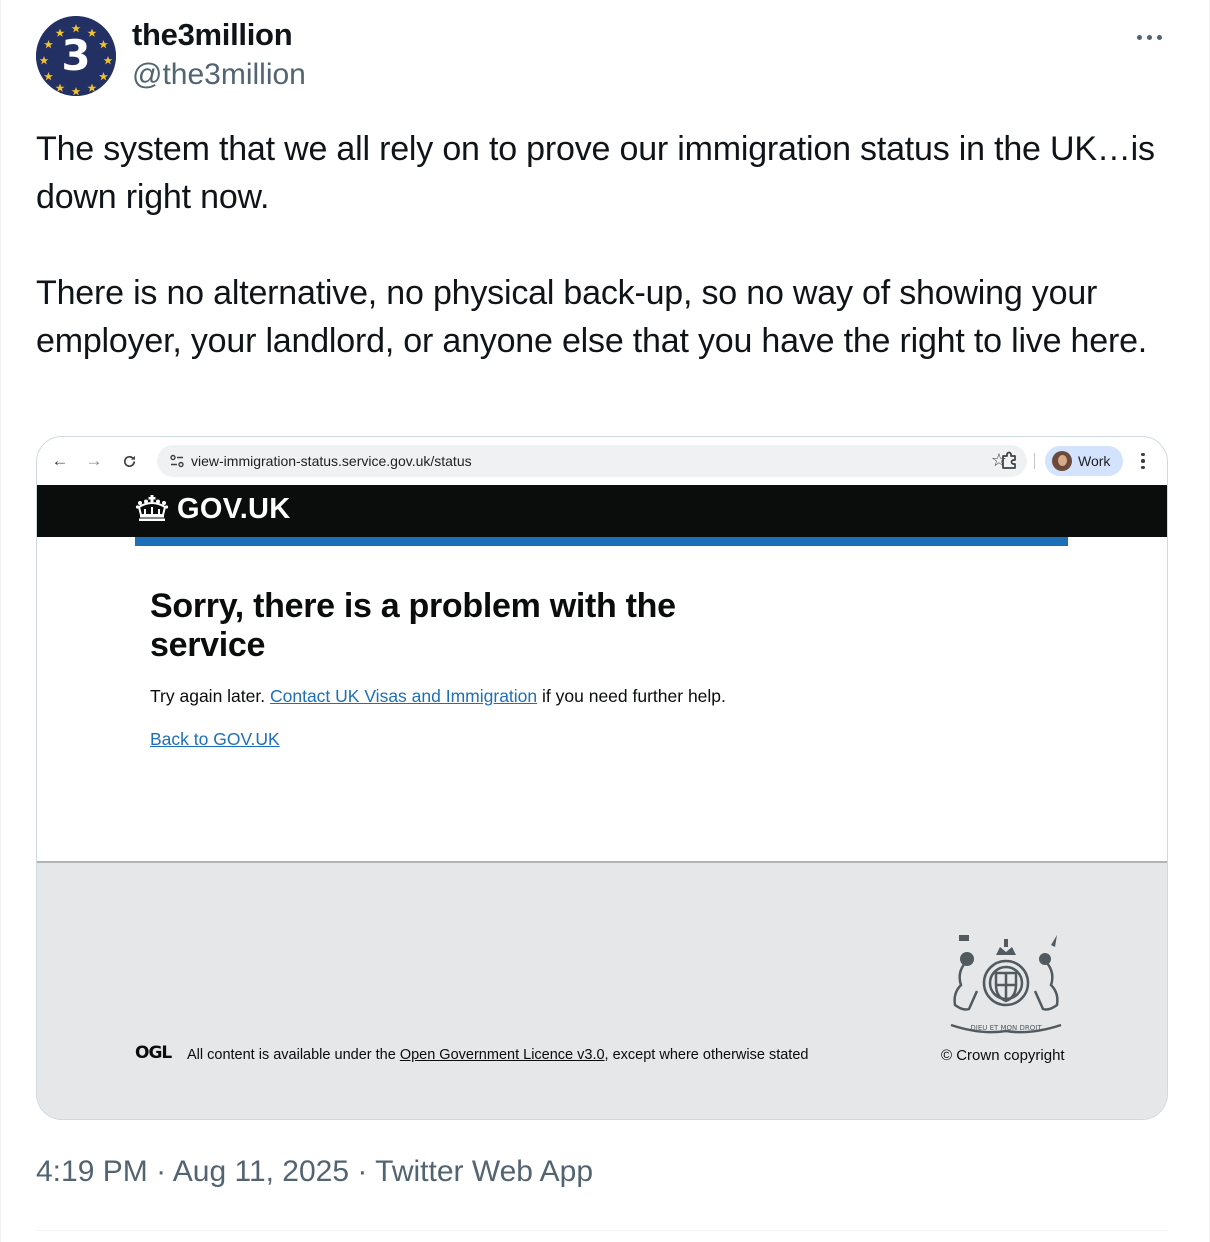 The image size is (1210, 1242). I want to click on display-name: the3million, so click(212, 35).